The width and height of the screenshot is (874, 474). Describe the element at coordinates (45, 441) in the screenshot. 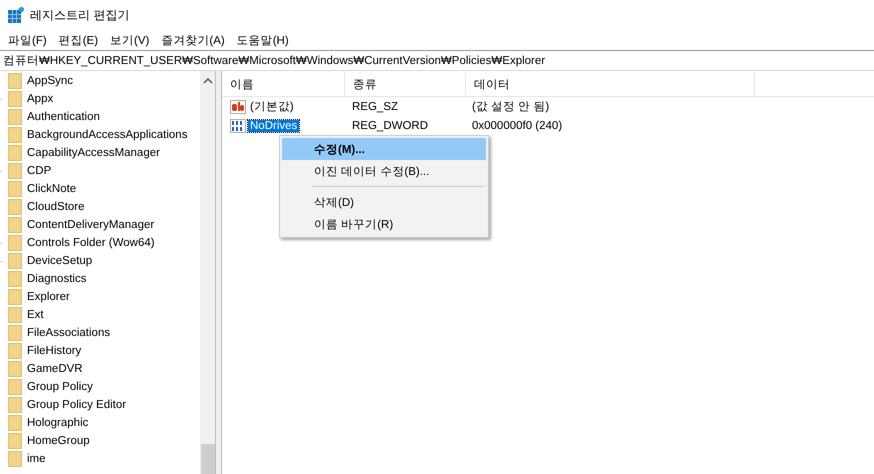

I see `tree-item: HomeGroup` at that location.